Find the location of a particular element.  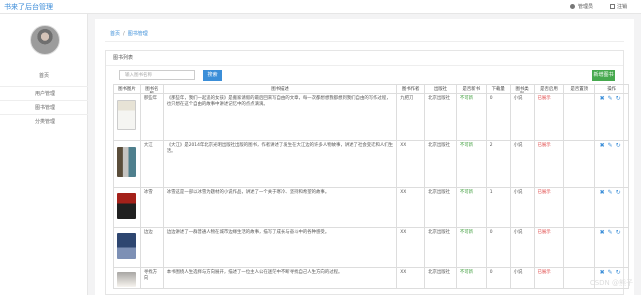

book-name: 寻找方向 is located at coordinates (152, 278).